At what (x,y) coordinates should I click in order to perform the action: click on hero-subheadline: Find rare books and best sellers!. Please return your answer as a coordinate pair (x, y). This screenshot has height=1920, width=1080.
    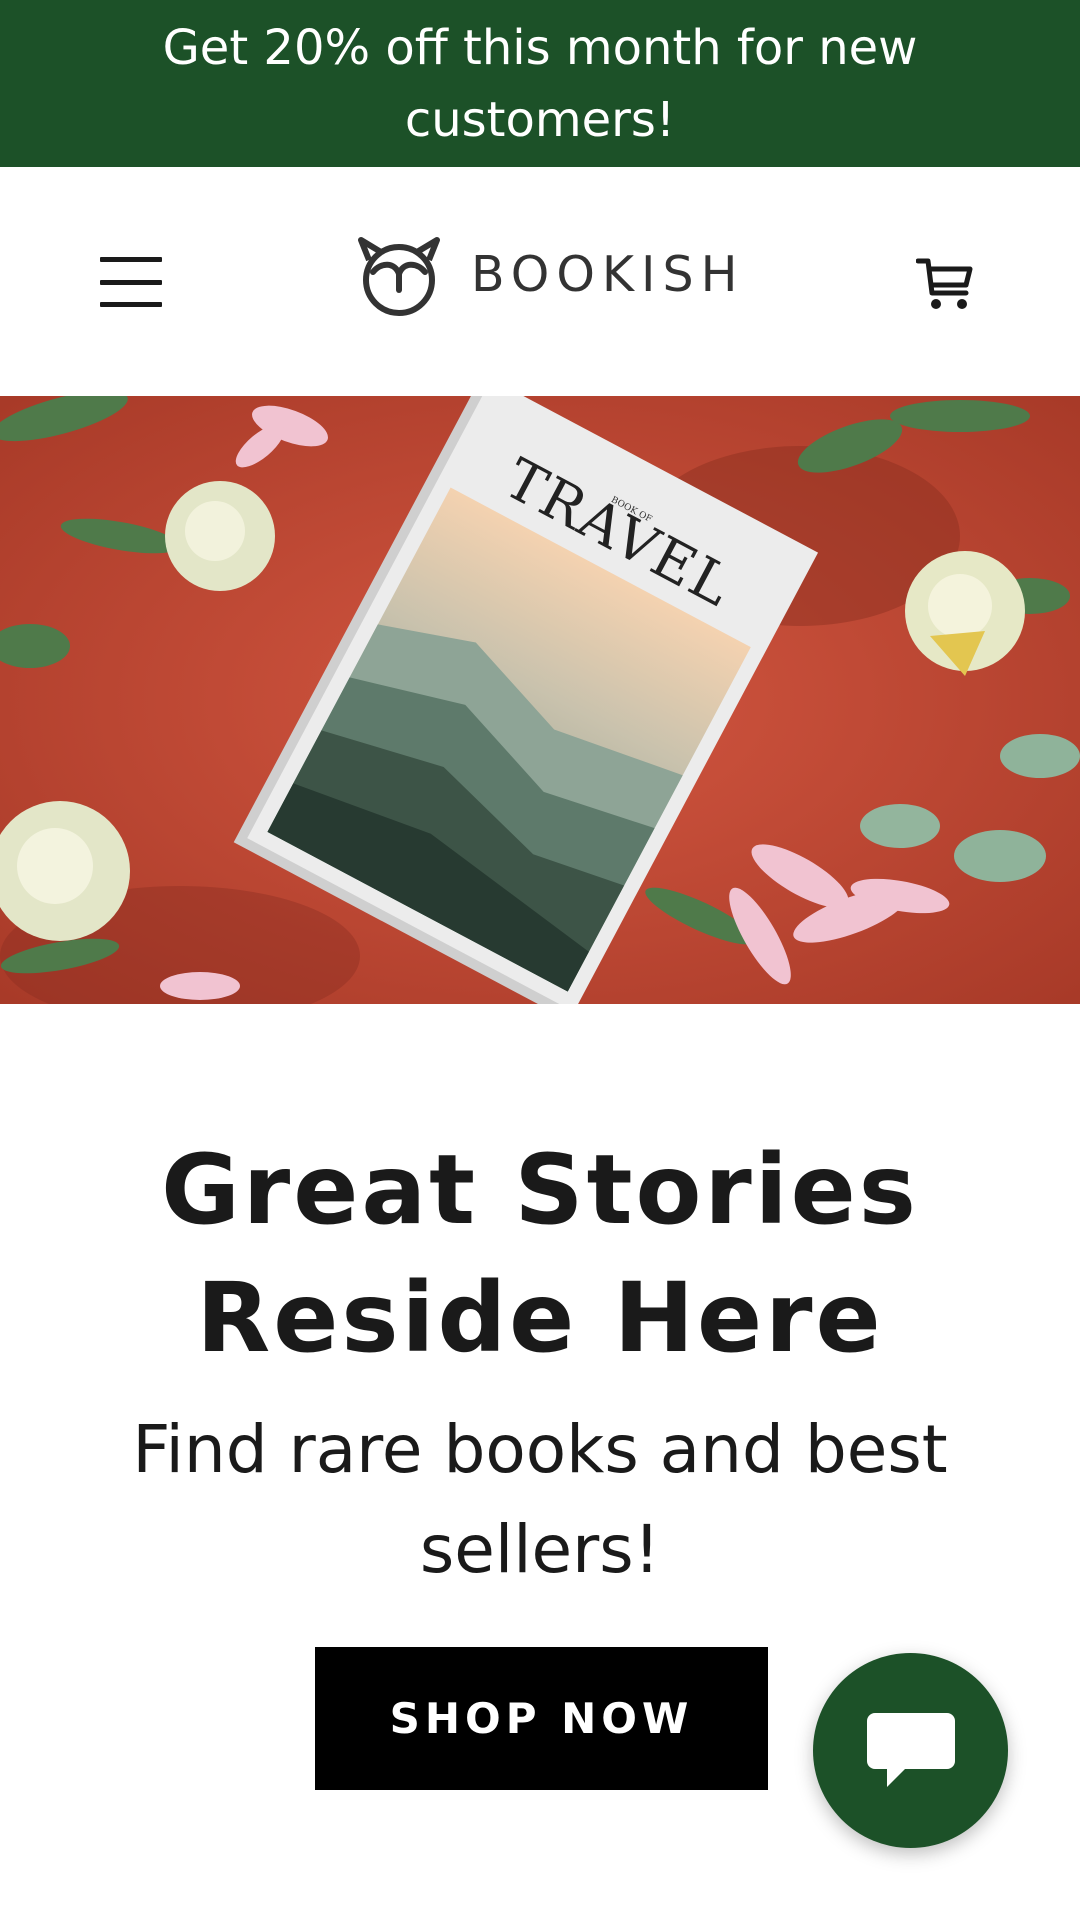
    Looking at the image, I should click on (540, 1499).